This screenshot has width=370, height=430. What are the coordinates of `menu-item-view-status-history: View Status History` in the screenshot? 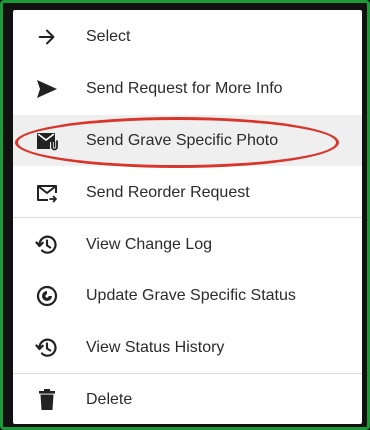 It's located at (187, 347).